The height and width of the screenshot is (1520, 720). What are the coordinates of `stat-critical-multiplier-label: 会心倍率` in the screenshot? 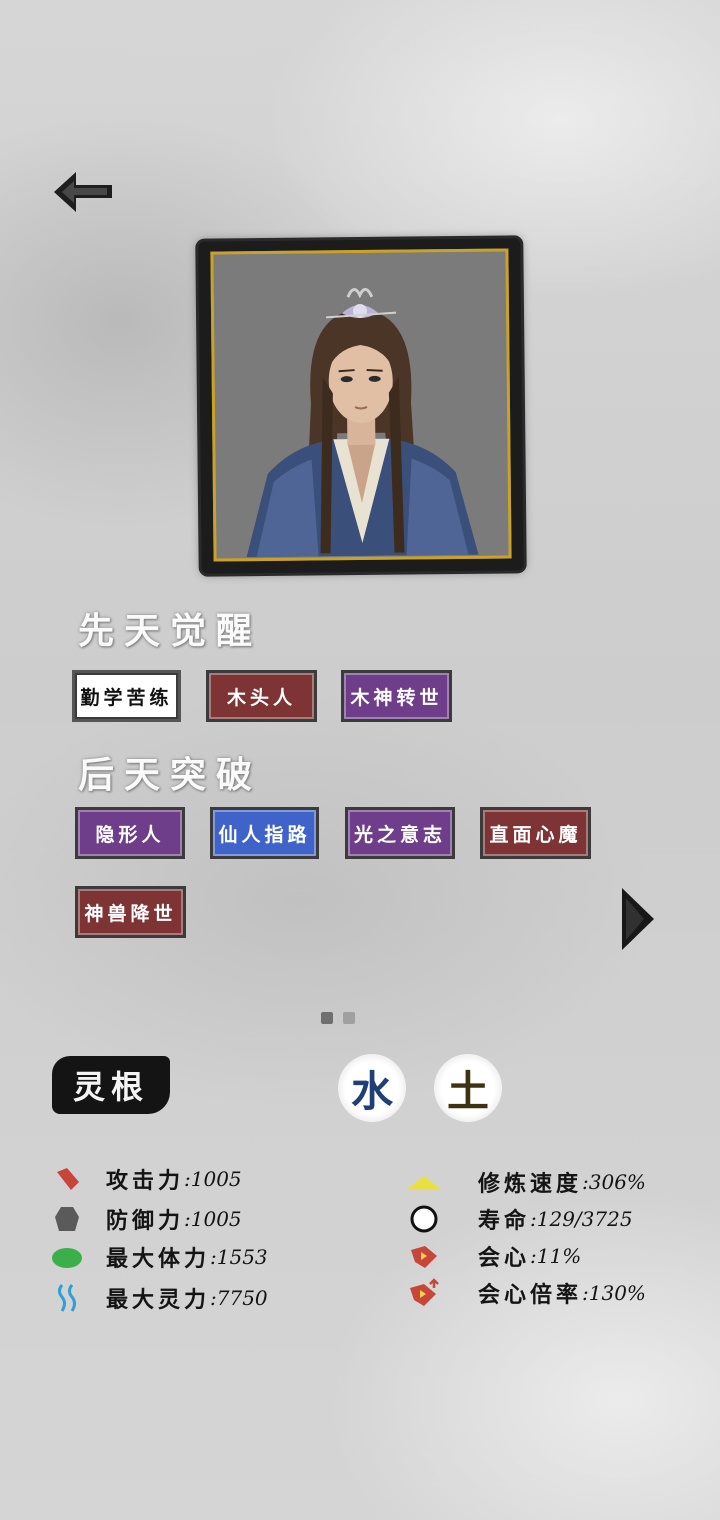 It's located at (530, 1295).